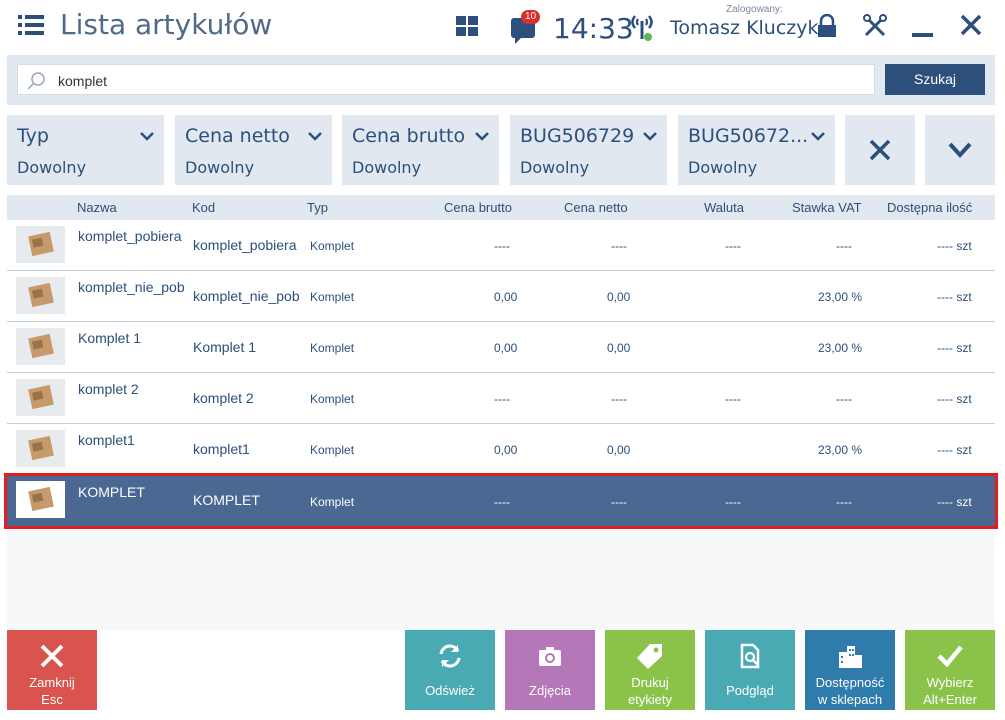 The height and width of the screenshot is (720, 1005). Describe the element at coordinates (450, 656) in the screenshot. I see `refresh-icon` at that location.